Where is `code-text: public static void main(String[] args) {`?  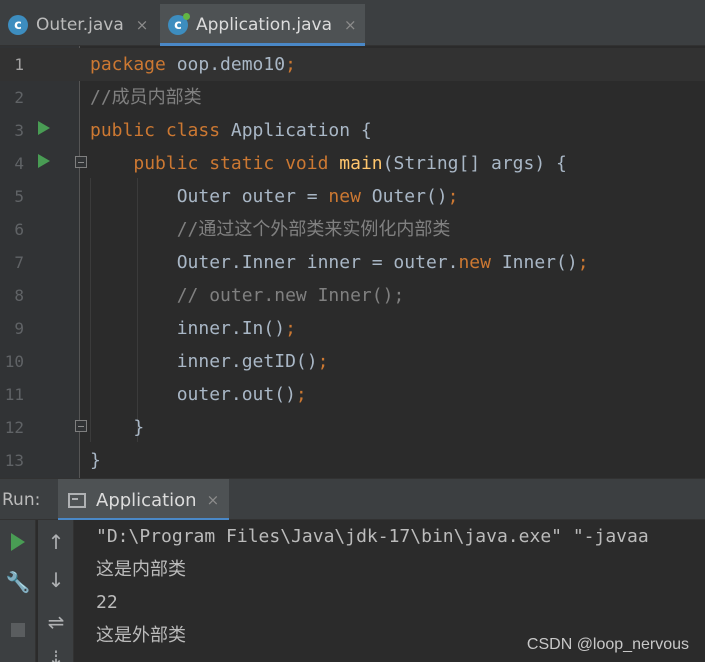 code-text: public static void main(String[] args) { is located at coordinates (328, 163).